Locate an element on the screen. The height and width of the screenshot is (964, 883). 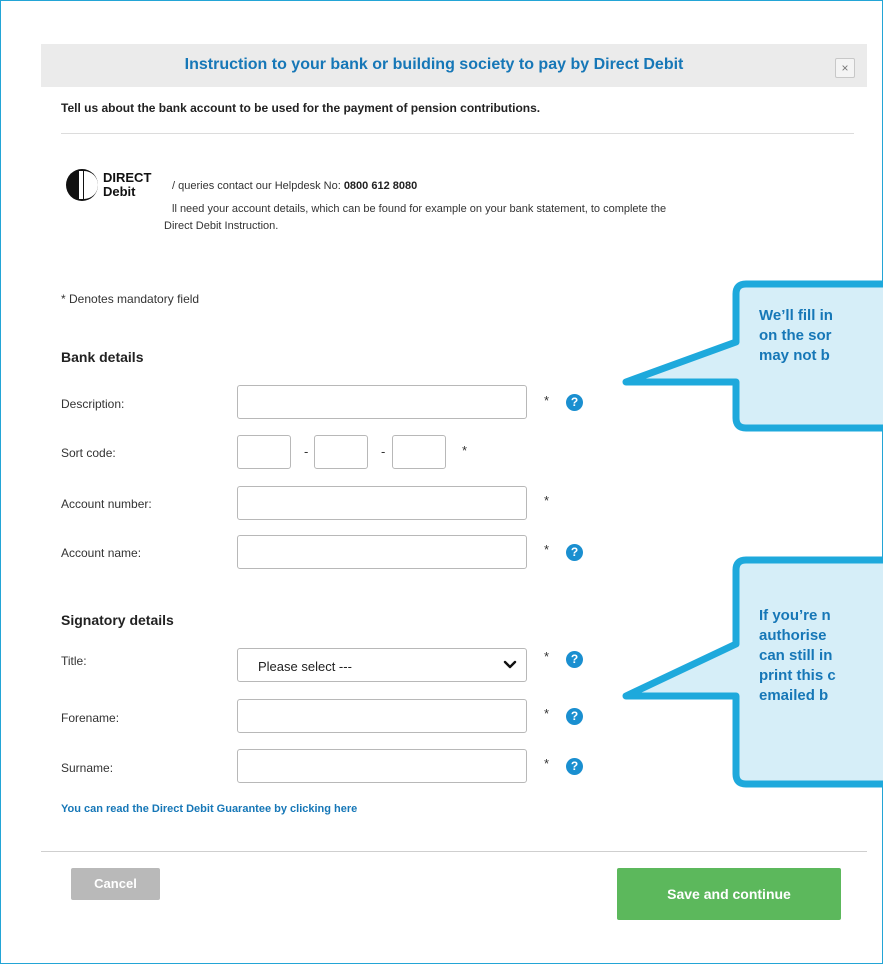
callout-line: on the sor is located at coordinates (795, 335).